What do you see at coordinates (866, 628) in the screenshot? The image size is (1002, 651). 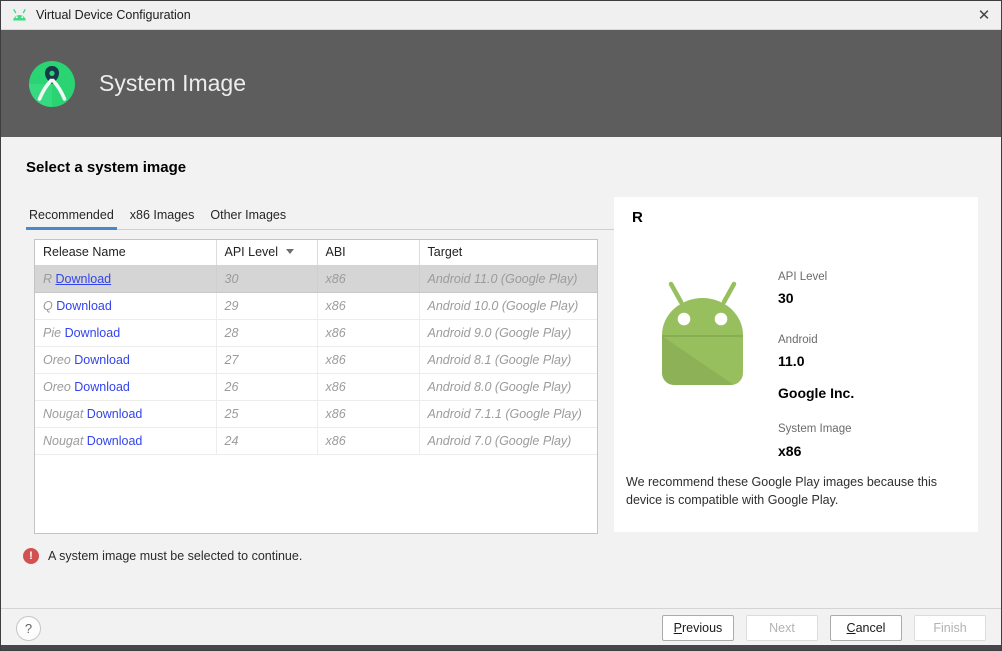 I see `cancel-button: Cancel` at bounding box center [866, 628].